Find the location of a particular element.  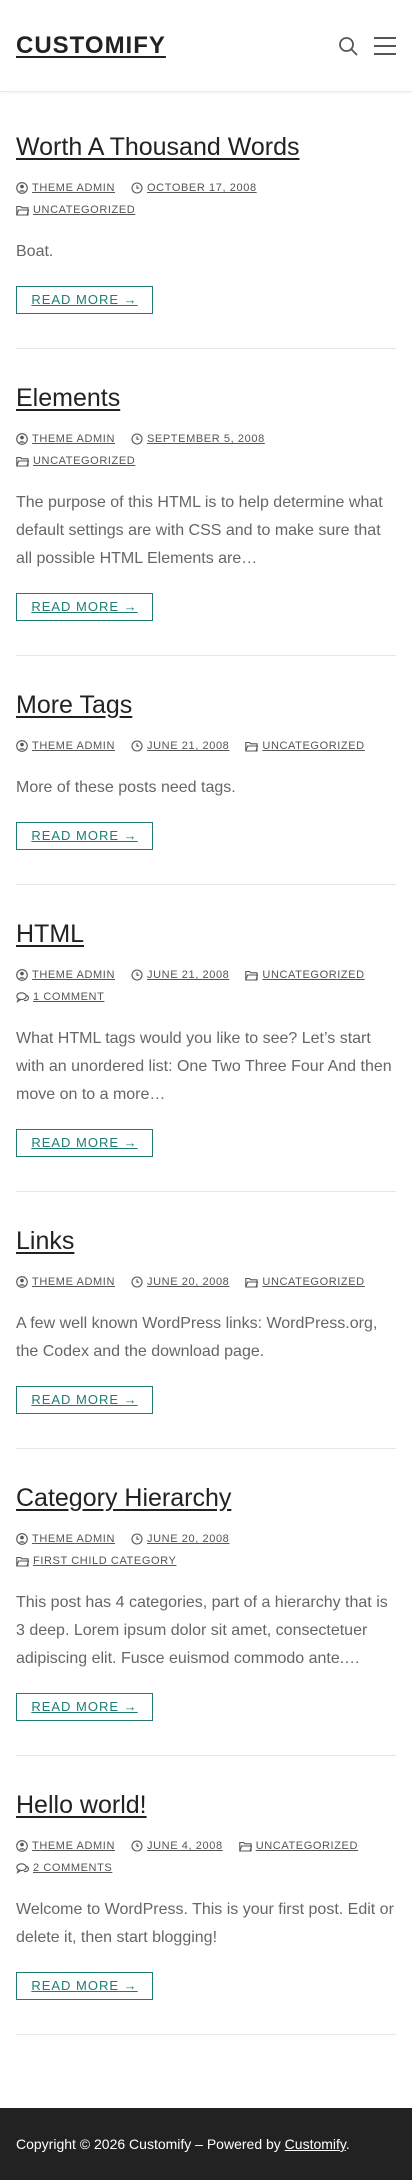

post-date-link: SEPTEMBER 5, 2008 is located at coordinates (198, 439).